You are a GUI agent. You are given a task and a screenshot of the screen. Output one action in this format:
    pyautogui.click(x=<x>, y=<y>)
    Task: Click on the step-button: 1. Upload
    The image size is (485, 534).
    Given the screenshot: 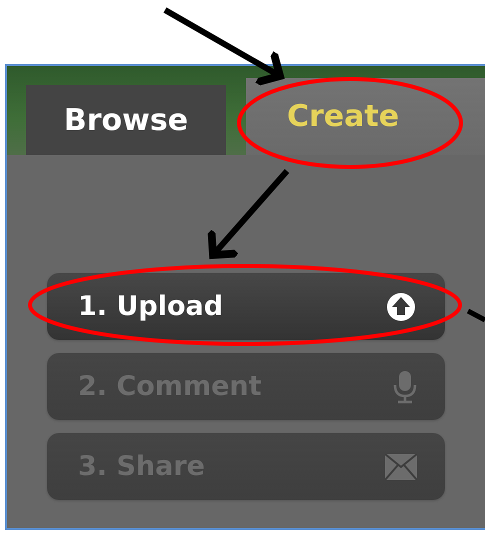 What is the action you would take?
    pyautogui.click(x=246, y=306)
    